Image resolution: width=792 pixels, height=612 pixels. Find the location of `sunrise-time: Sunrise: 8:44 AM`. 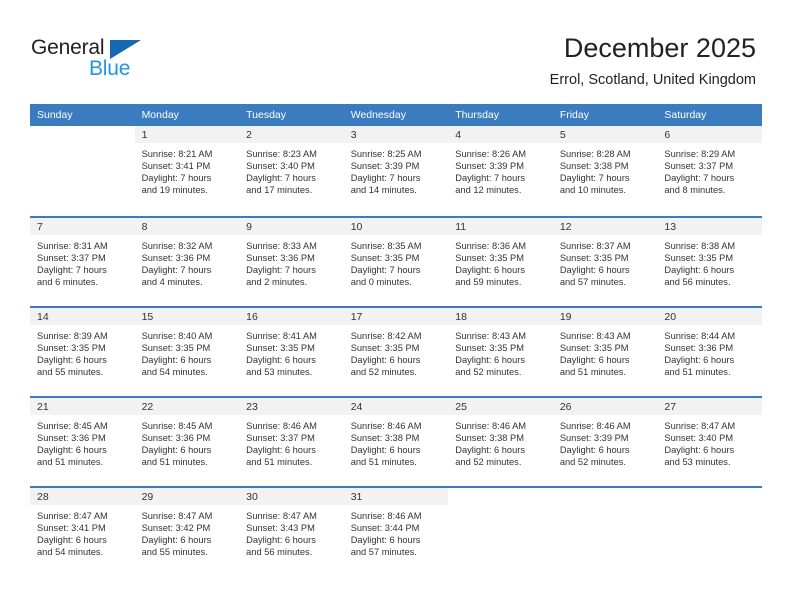

sunrise-time: Sunrise: 8:44 AM is located at coordinates (700, 336).